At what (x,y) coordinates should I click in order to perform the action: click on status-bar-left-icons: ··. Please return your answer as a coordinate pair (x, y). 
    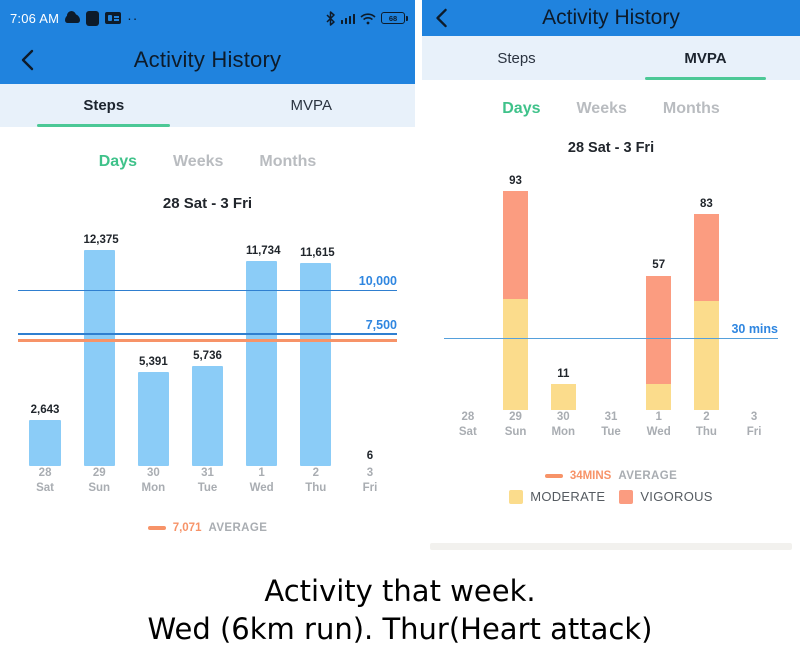
    Looking at the image, I should click on (102, 18).